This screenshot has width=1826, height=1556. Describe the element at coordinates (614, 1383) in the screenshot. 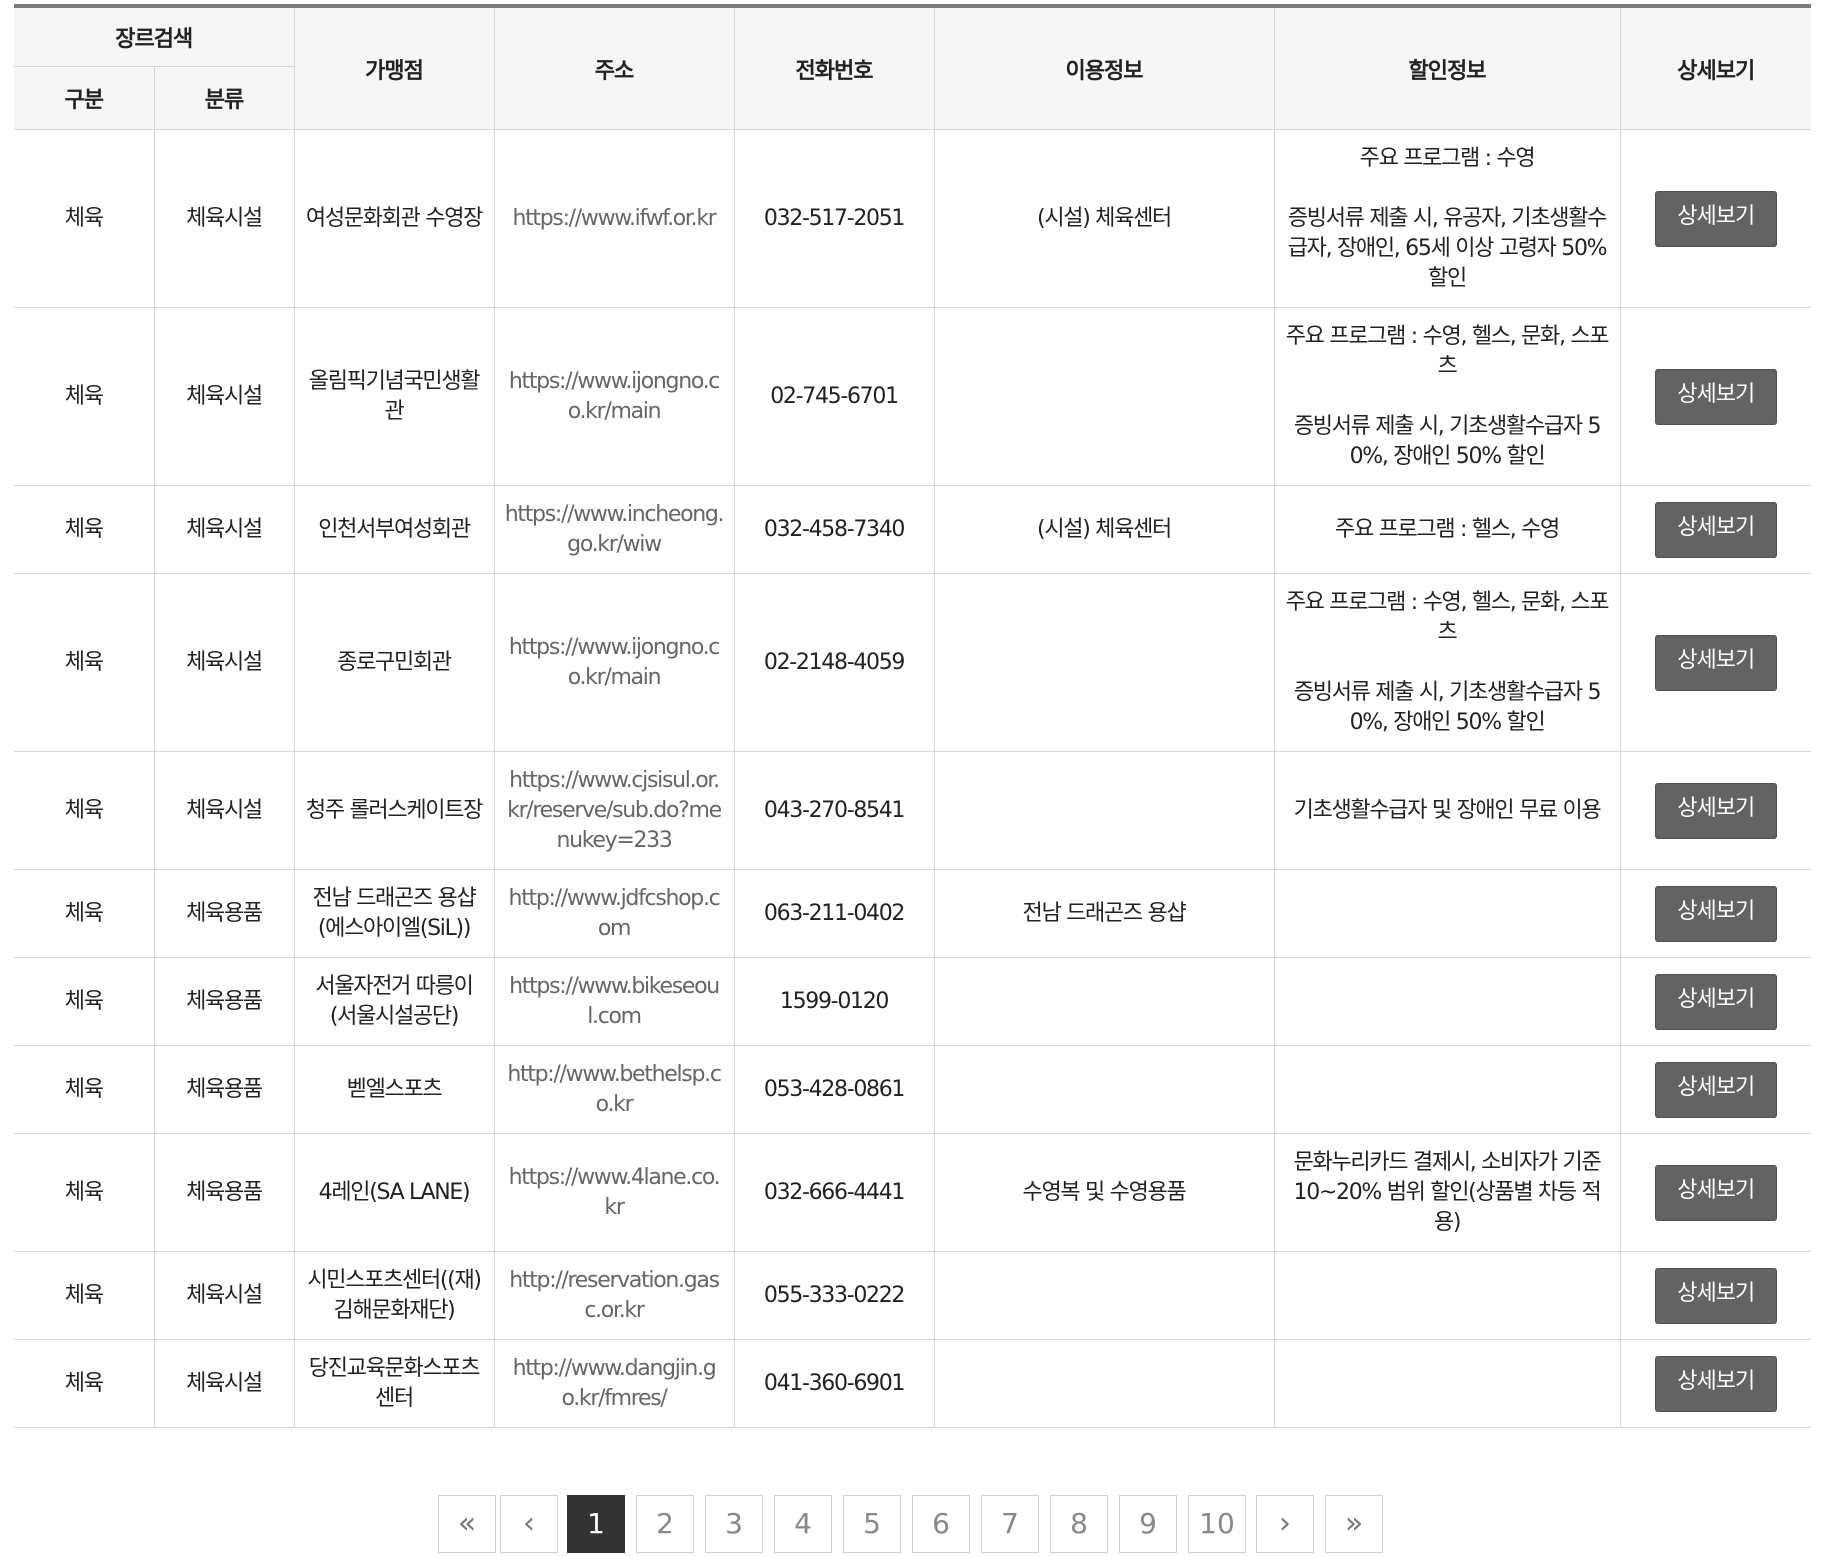

I see `address-url-cell: http://www.dangjin.go.kr/fmres/` at that location.